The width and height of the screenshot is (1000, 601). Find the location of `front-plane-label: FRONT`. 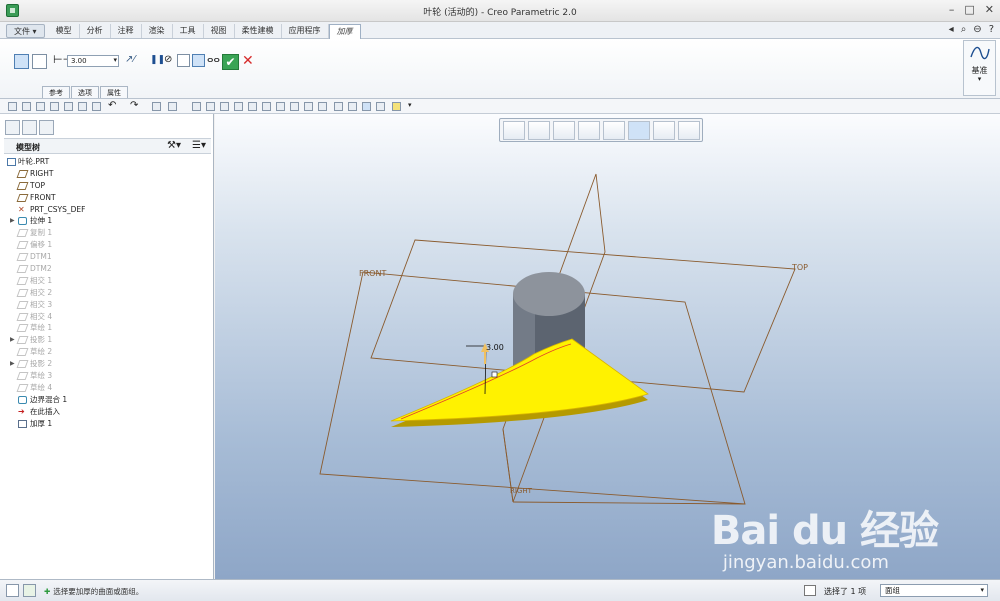

front-plane-label: FRONT is located at coordinates (372, 273).